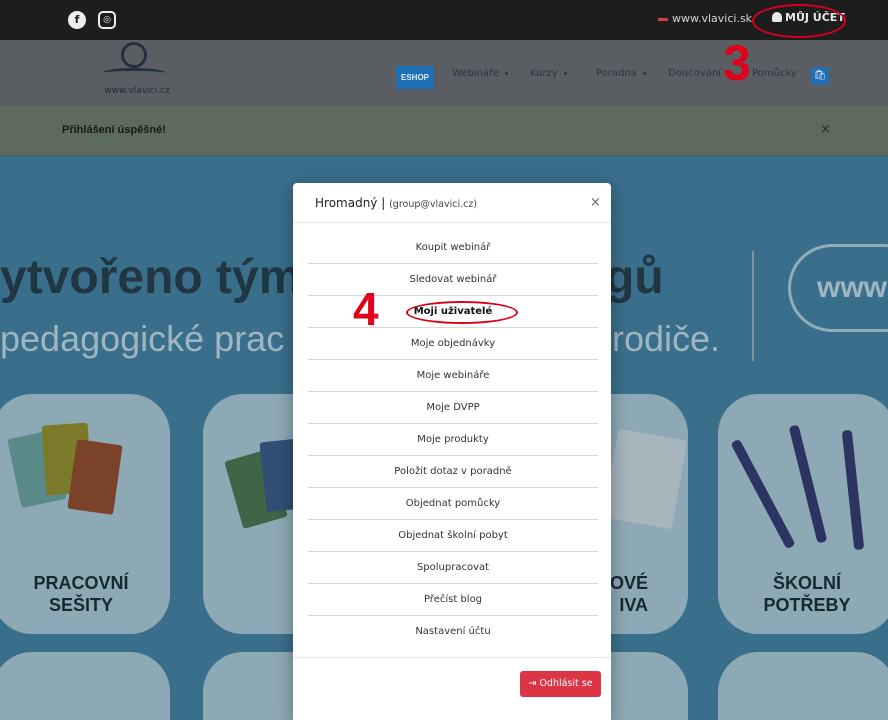 The height and width of the screenshot is (720, 888). What do you see at coordinates (595, 202) in the screenshot?
I see `modal-close-icon: ×` at bounding box center [595, 202].